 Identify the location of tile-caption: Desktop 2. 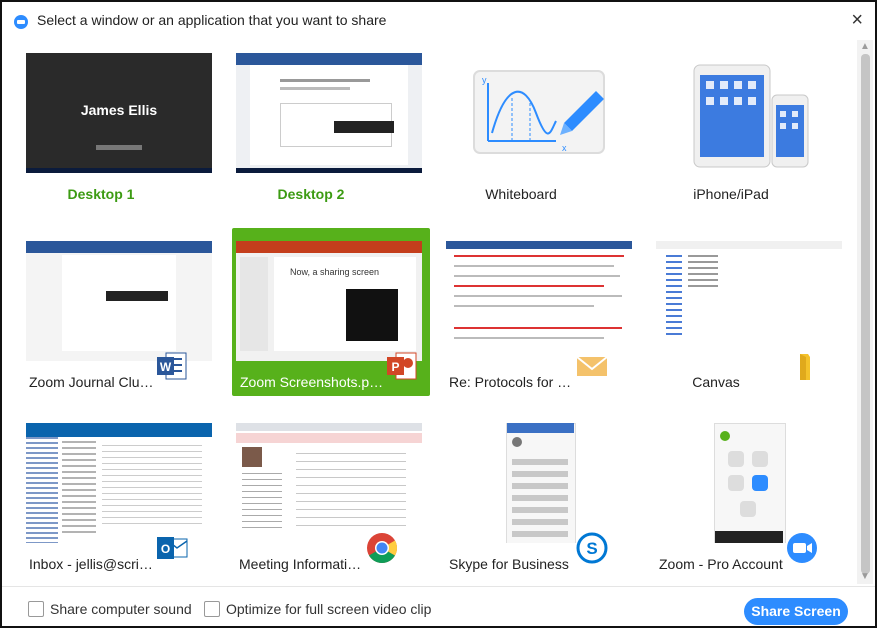
(311, 194).